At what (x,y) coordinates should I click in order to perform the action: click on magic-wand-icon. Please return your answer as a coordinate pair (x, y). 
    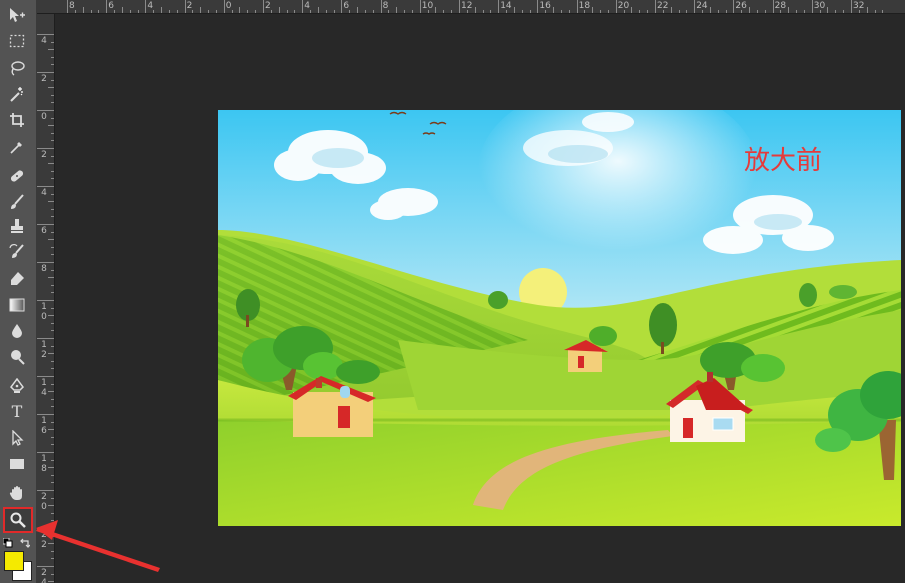
    Looking at the image, I should click on (16, 94).